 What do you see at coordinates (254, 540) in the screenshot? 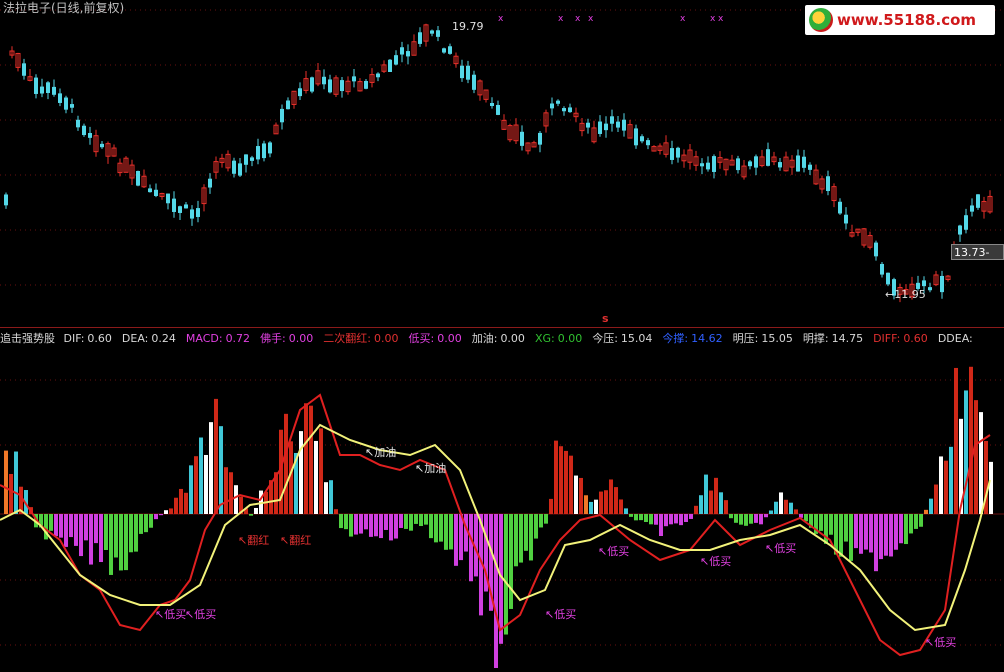
I see `red-again-annotation: ↖翻红` at bounding box center [254, 540].